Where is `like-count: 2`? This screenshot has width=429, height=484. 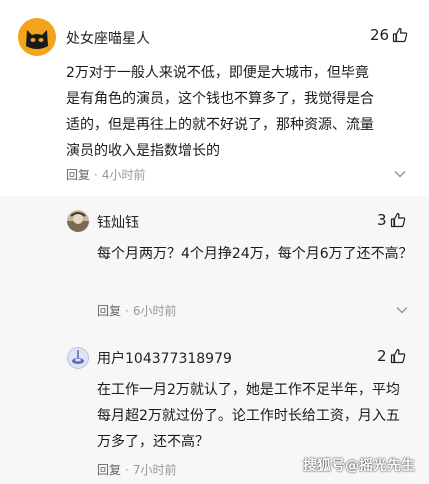 like-count: 2 is located at coordinates (382, 356).